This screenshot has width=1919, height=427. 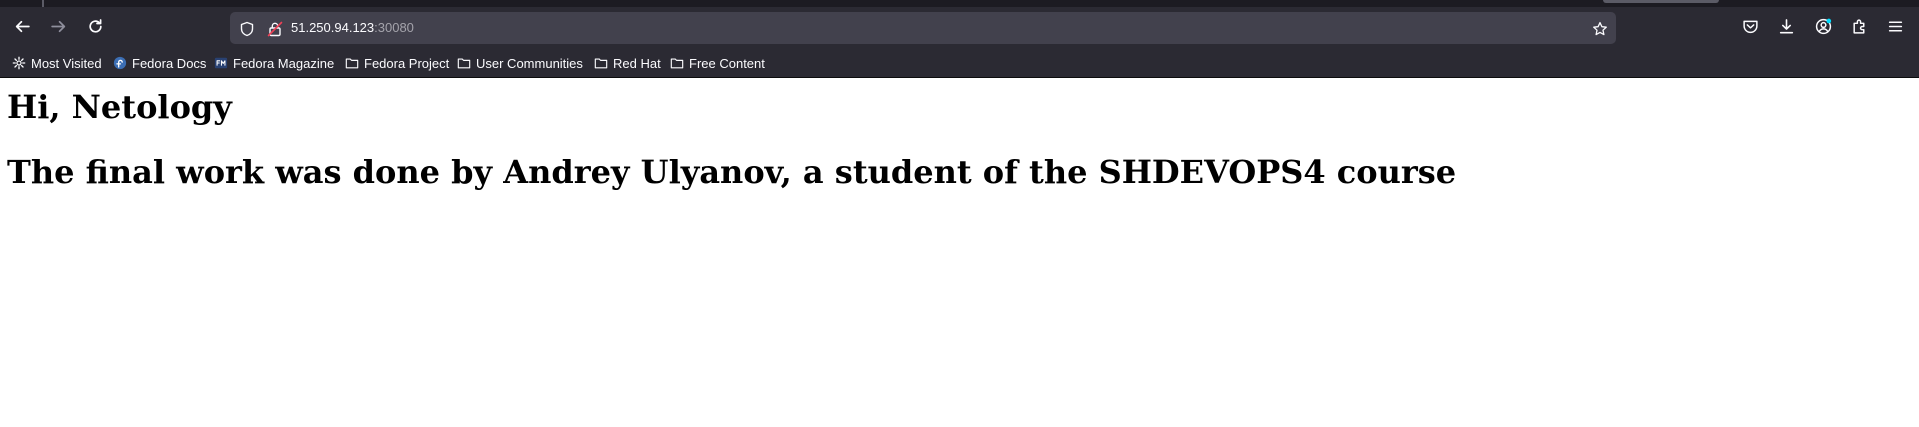 I want to click on back-button, so click(x=22, y=28).